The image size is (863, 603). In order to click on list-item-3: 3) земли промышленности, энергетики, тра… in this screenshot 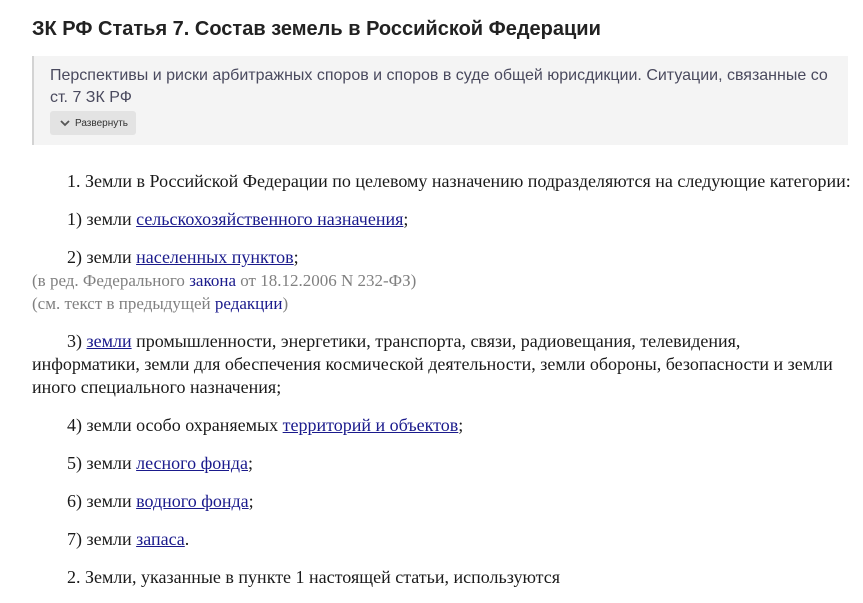, I will do `click(442, 364)`.